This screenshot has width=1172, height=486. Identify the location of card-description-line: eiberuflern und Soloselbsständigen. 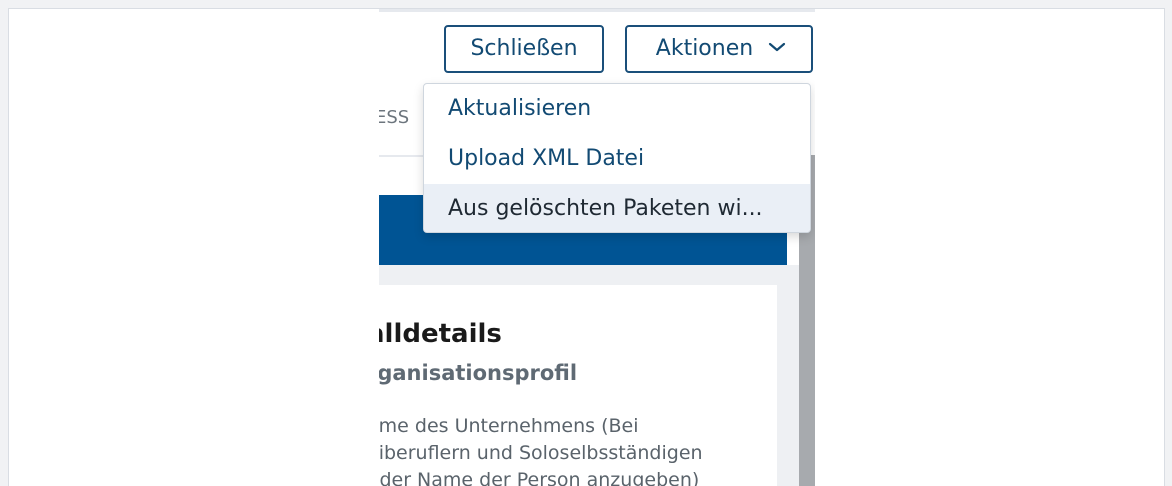
(541, 453).